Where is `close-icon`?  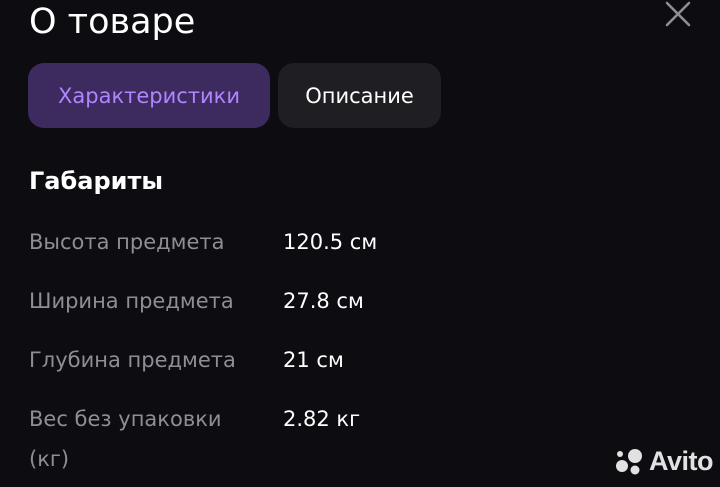 close-icon is located at coordinates (678, 14).